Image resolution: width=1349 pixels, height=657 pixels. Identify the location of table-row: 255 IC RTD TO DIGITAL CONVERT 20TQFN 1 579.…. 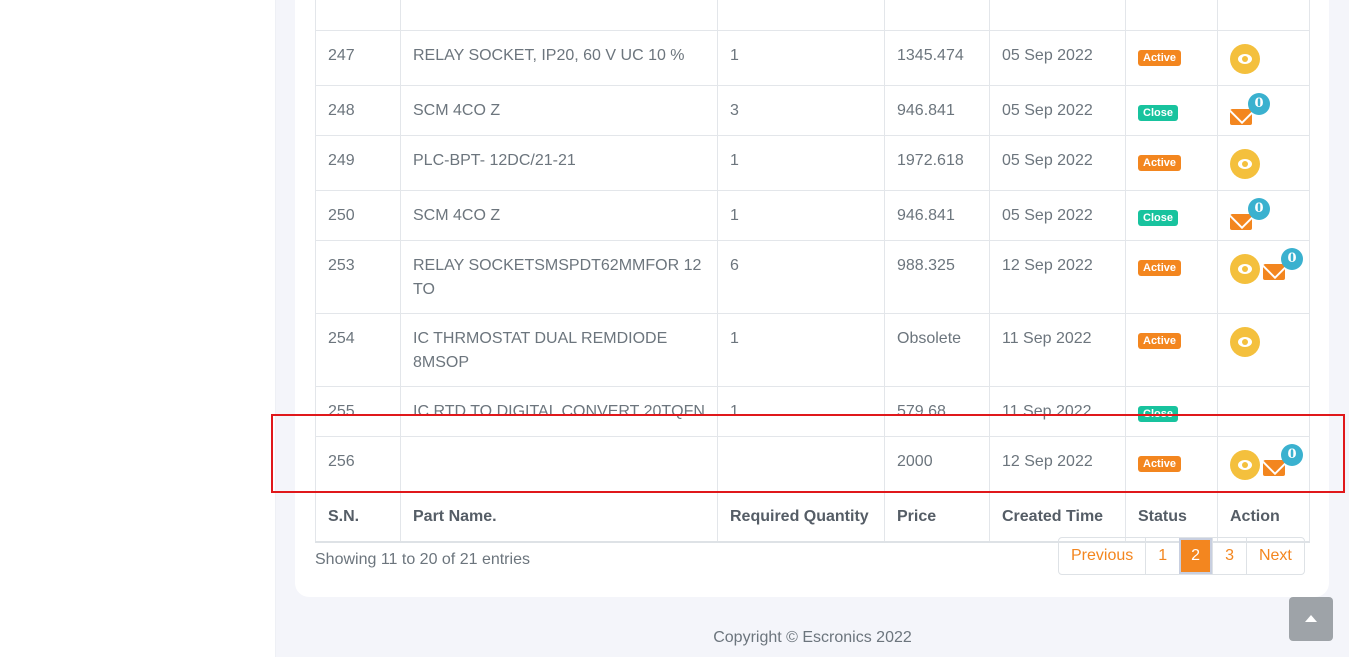
(812, 411).